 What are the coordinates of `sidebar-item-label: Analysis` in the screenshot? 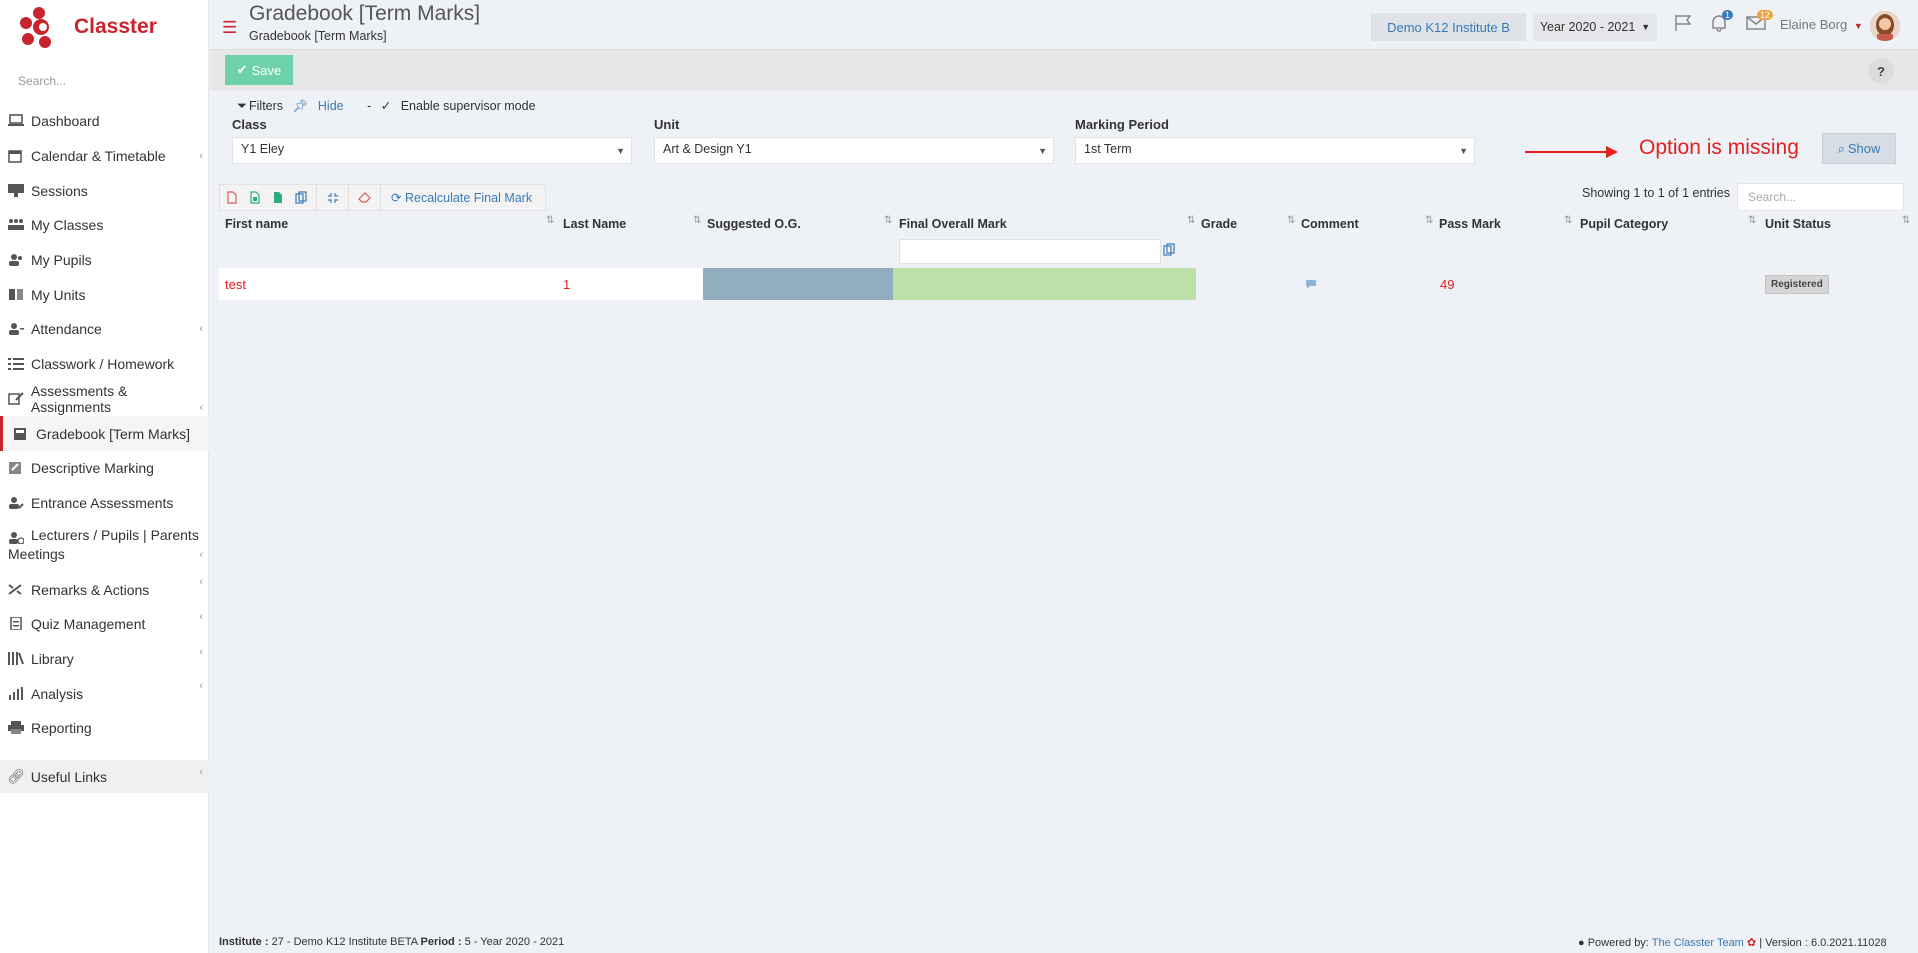 It's located at (57, 693).